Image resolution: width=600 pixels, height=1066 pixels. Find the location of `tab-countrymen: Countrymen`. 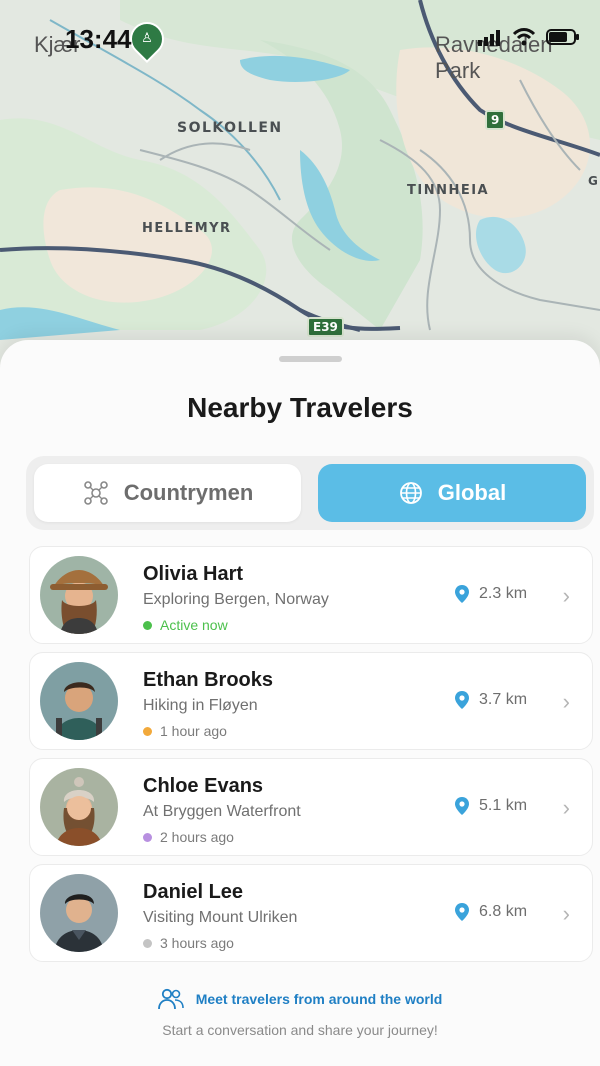

tab-countrymen: Countrymen is located at coordinates (167, 493).